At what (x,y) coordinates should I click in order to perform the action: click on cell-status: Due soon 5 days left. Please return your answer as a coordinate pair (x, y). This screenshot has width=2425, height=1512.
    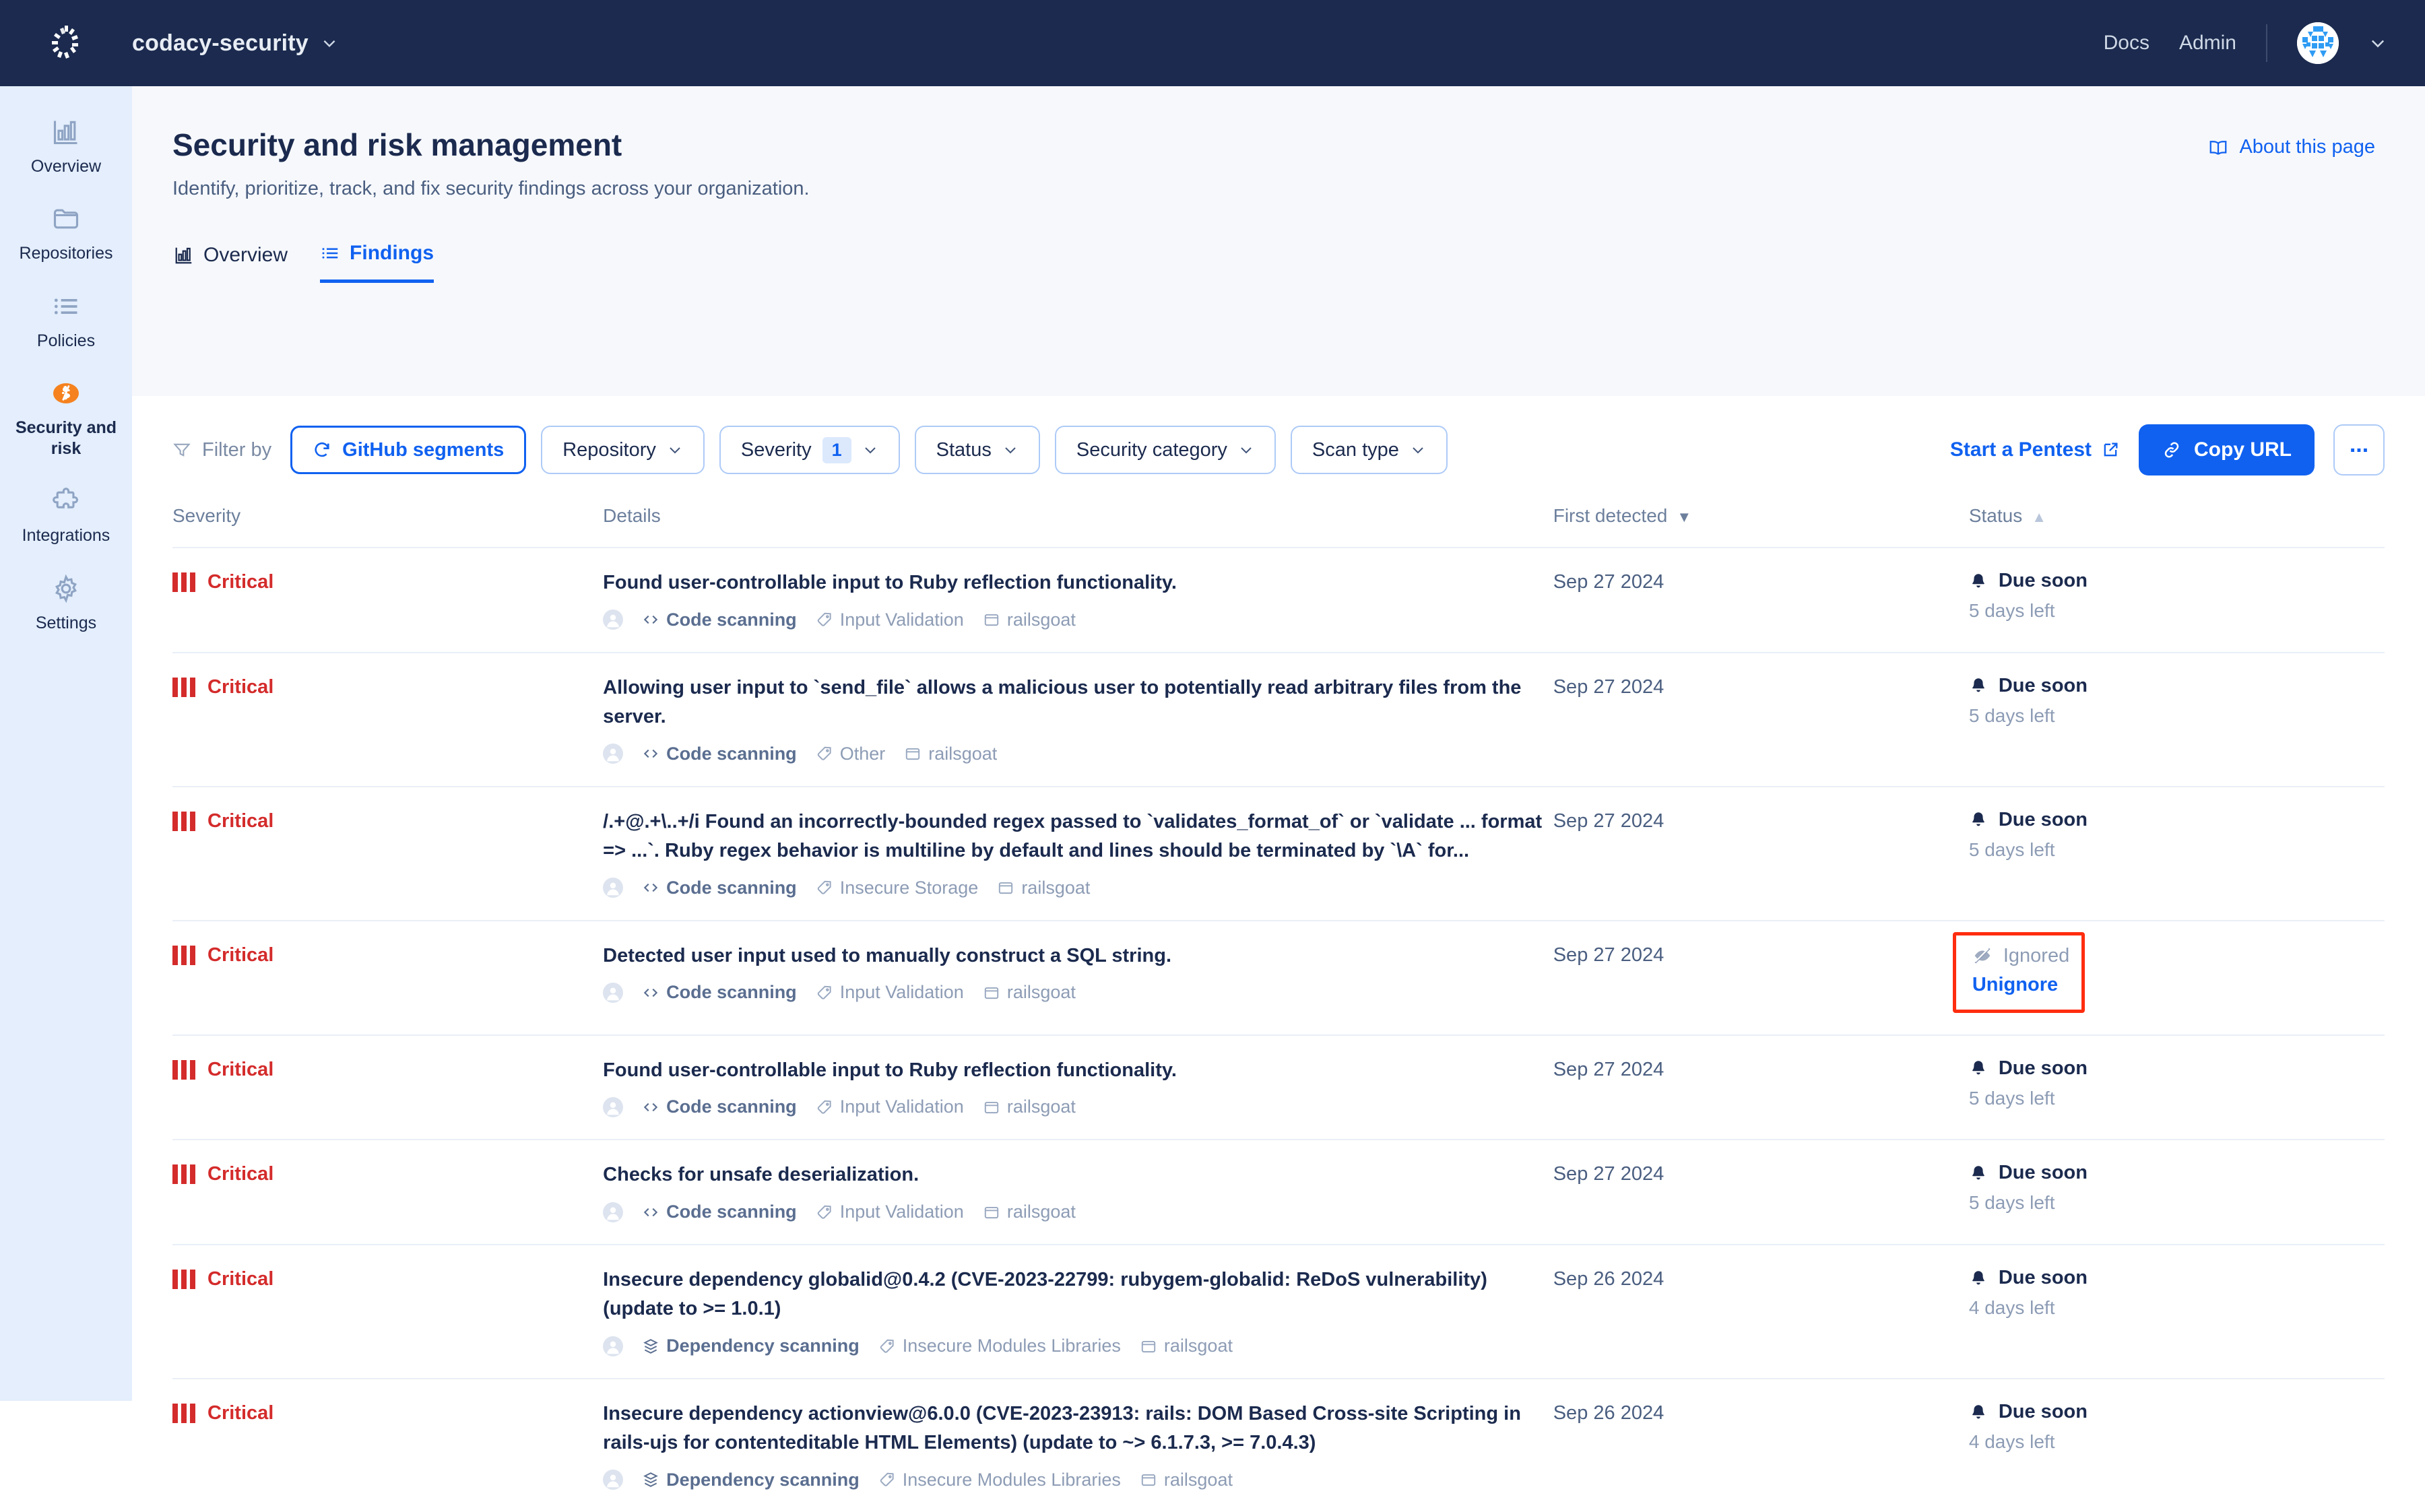
    Looking at the image, I should click on (2177, 719).